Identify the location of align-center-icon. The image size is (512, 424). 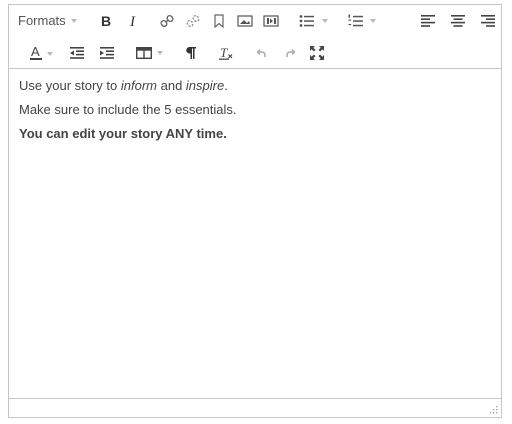
(458, 21).